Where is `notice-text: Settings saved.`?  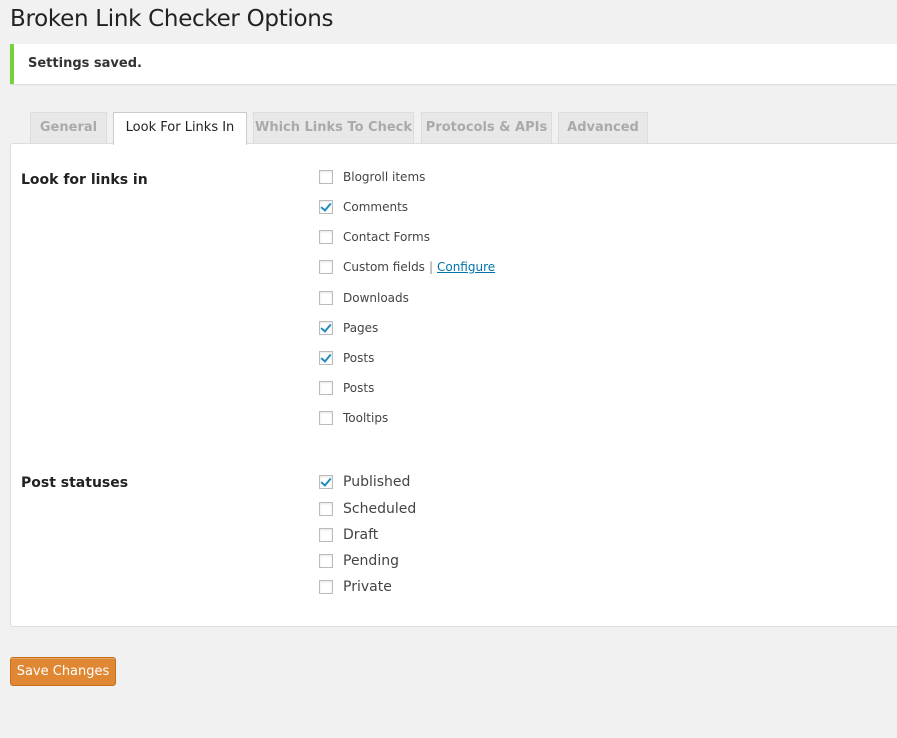
notice-text: Settings saved. is located at coordinates (85, 63).